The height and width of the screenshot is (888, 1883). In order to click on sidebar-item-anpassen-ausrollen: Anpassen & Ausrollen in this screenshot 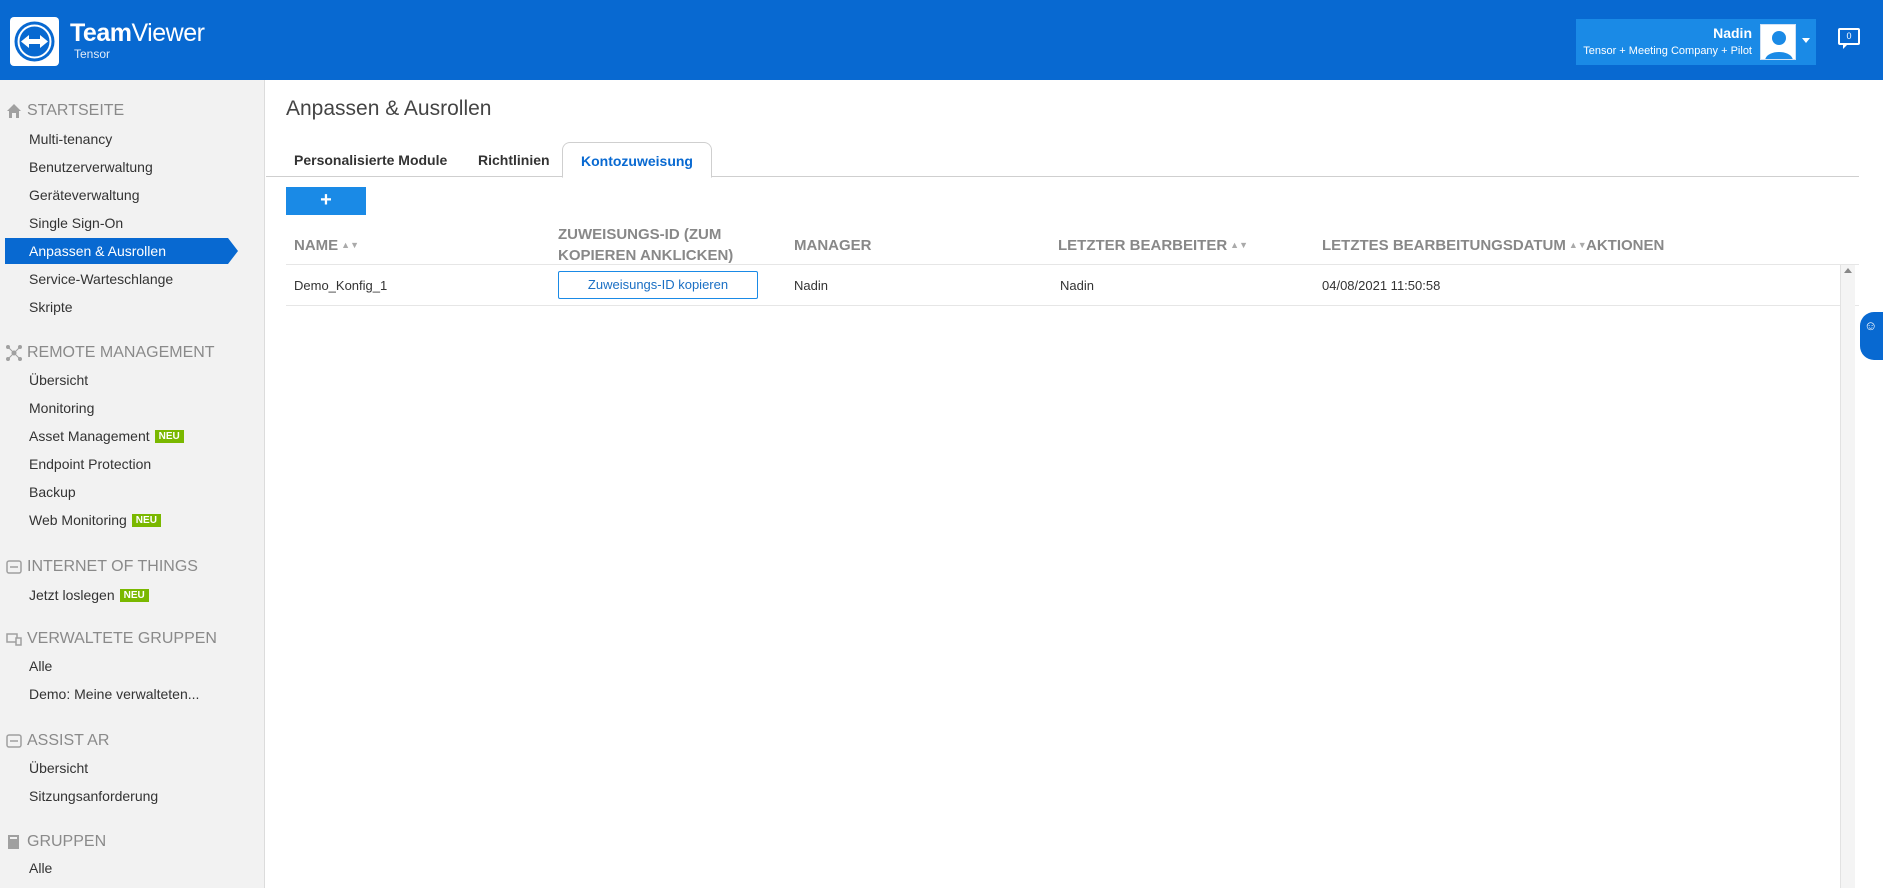, I will do `click(121, 251)`.